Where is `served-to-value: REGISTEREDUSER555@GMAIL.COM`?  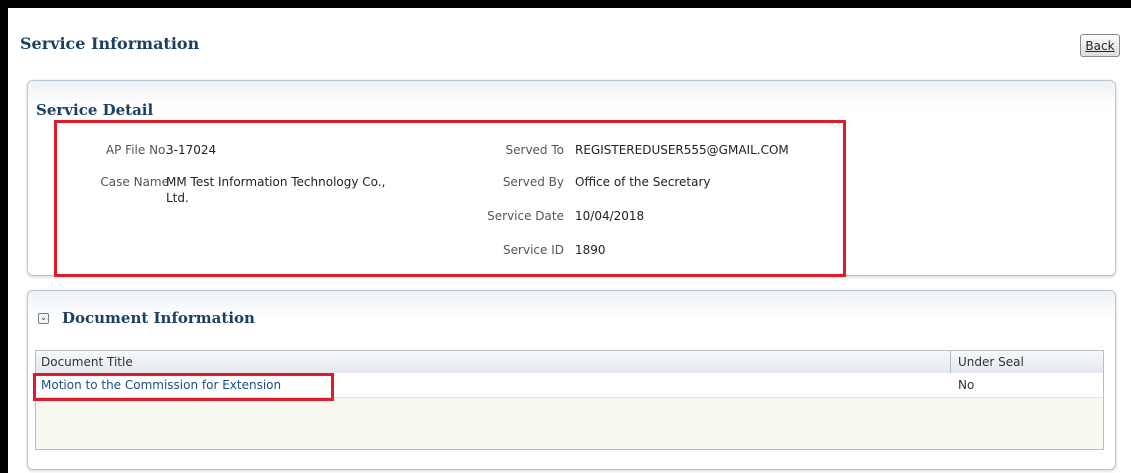 served-to-value: REGISTEREDUSER555@GMAIL.COM is located at coordinates (682, 150).